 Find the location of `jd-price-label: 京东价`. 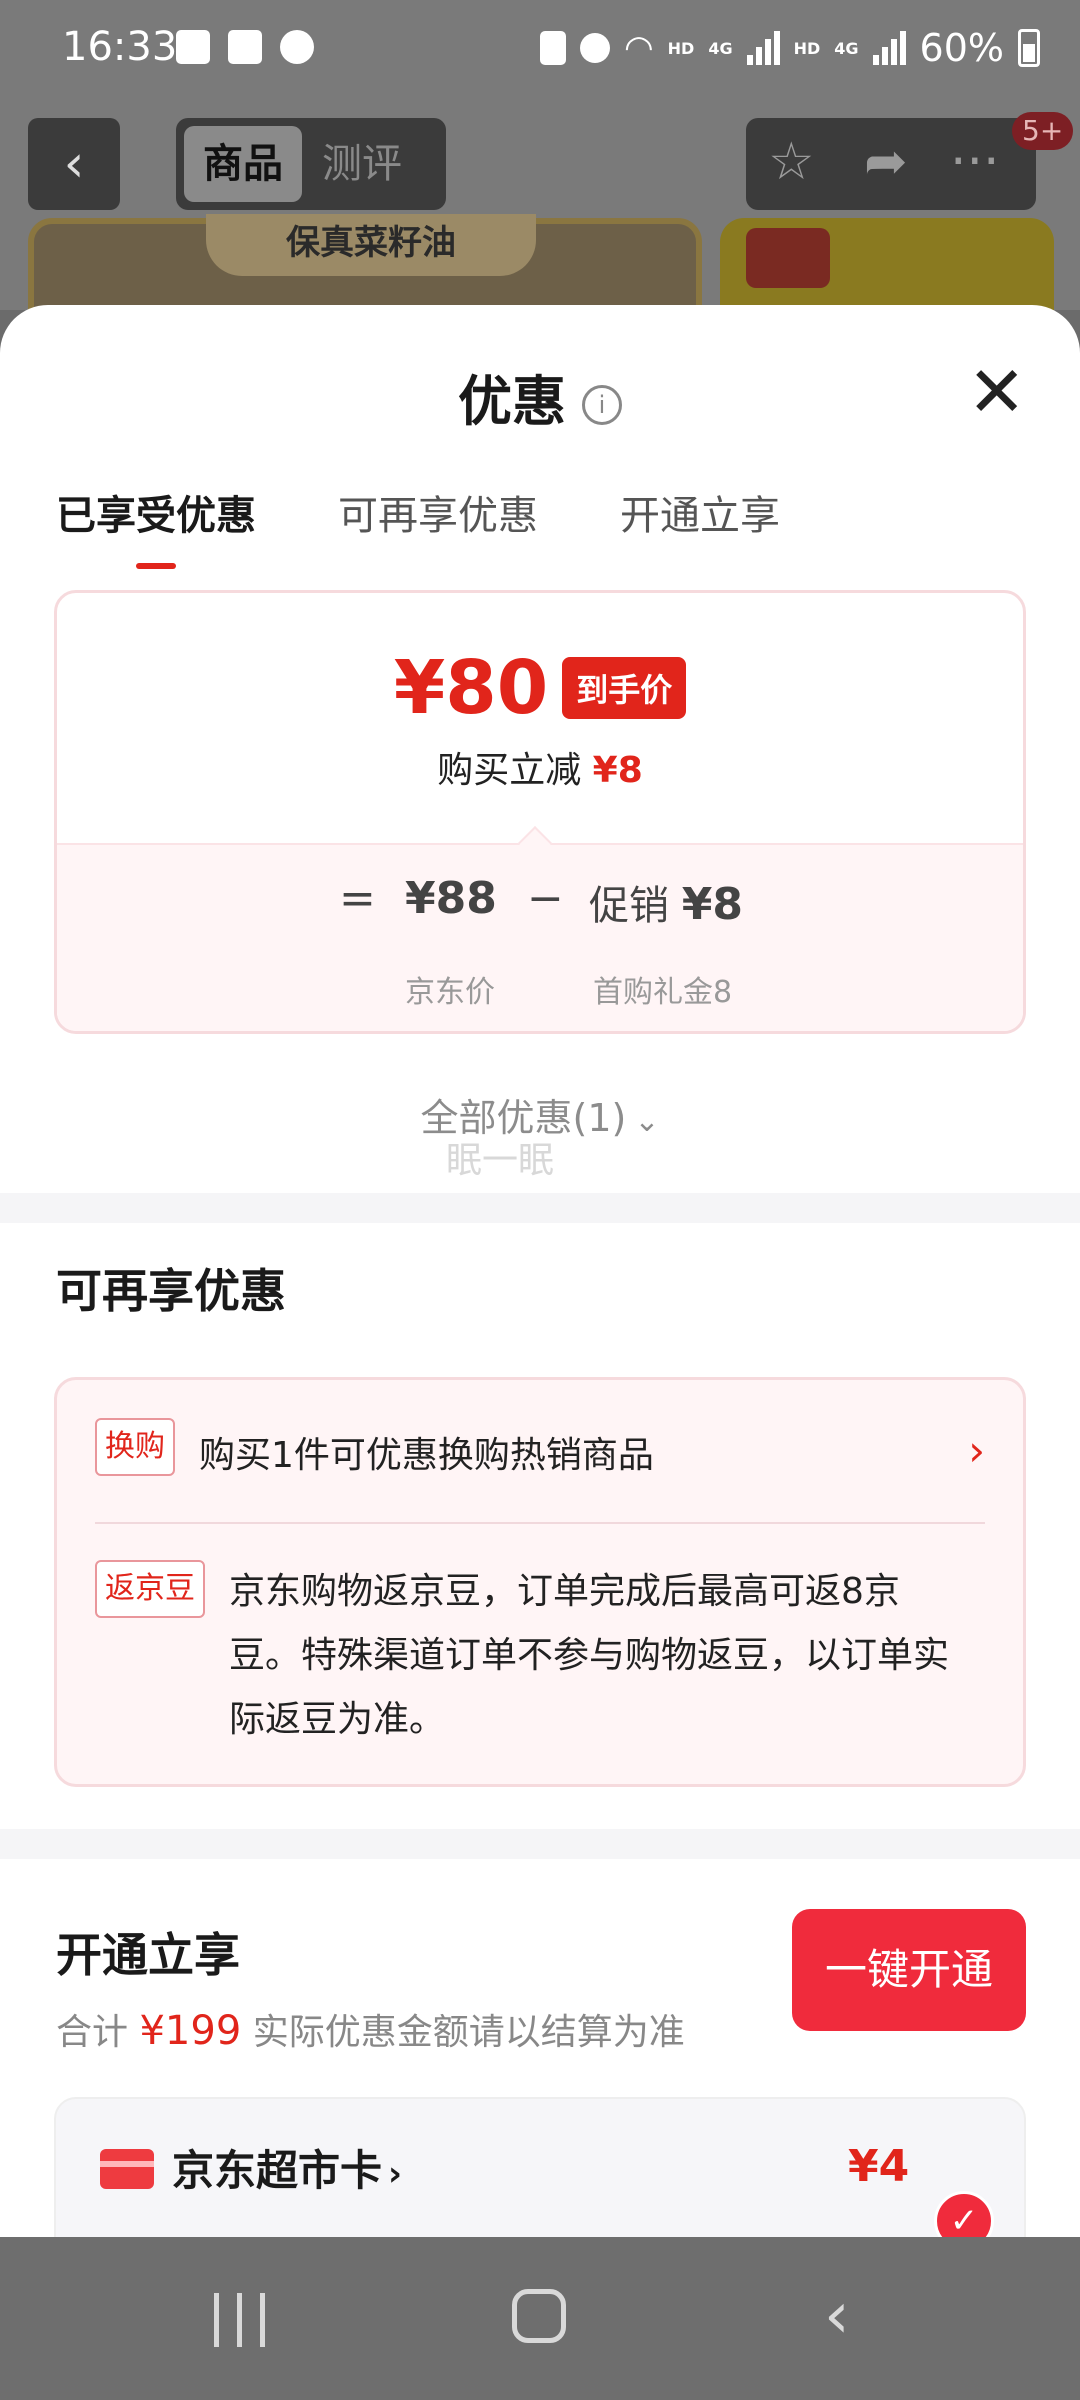

jd-price-label: 京东价 is located at coordinates (450, 992).